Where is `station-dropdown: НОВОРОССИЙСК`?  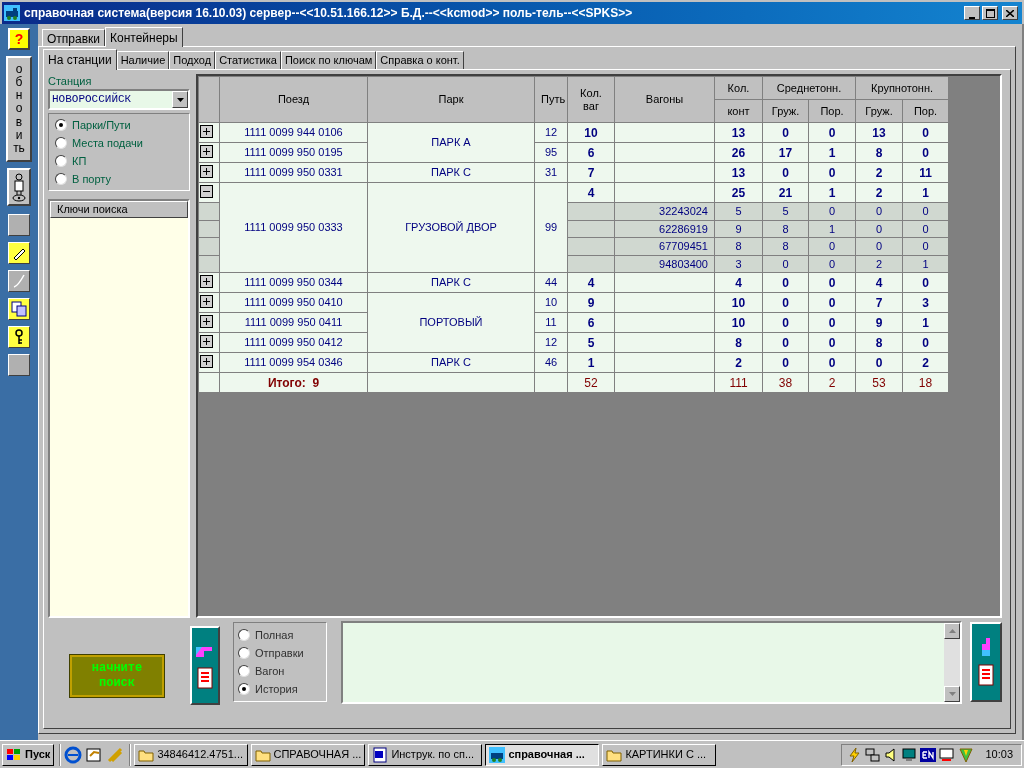 station-dropdown: НОВОРОССИЙСК is located at coordinates (119, 99).